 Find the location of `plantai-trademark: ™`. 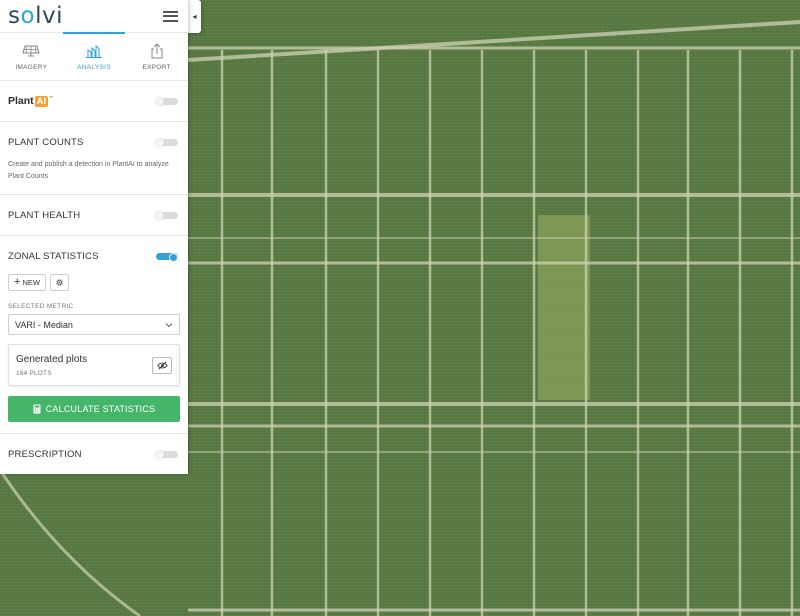

plantai-trademark: ™ is located at coordinates (51, 97).